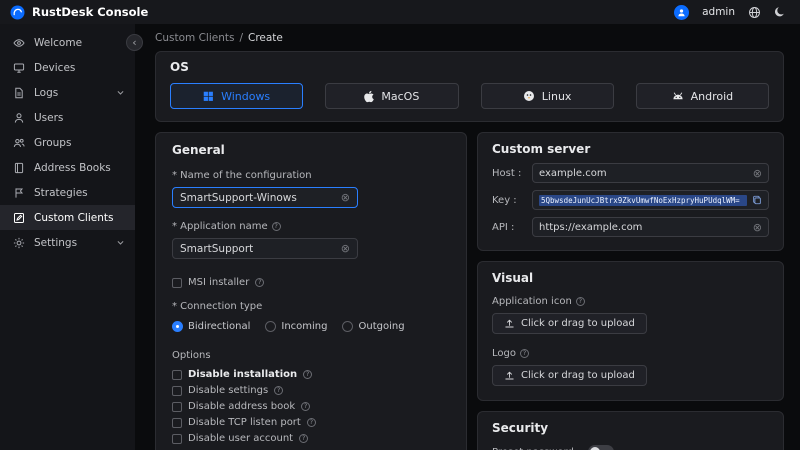  Describe the element at coordinates (19, 193) in the screenshot. I see `flag-icon` at that location.